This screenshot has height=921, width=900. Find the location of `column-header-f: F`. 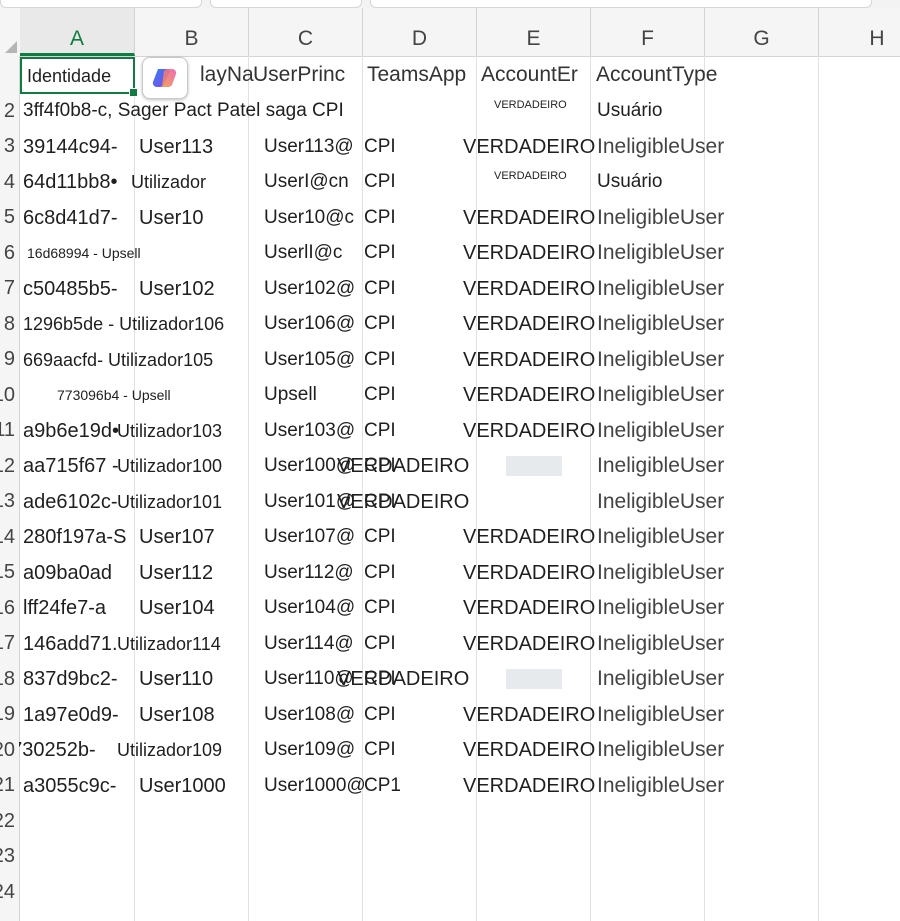

column-header-f: F is located at coordinates (648, 32).